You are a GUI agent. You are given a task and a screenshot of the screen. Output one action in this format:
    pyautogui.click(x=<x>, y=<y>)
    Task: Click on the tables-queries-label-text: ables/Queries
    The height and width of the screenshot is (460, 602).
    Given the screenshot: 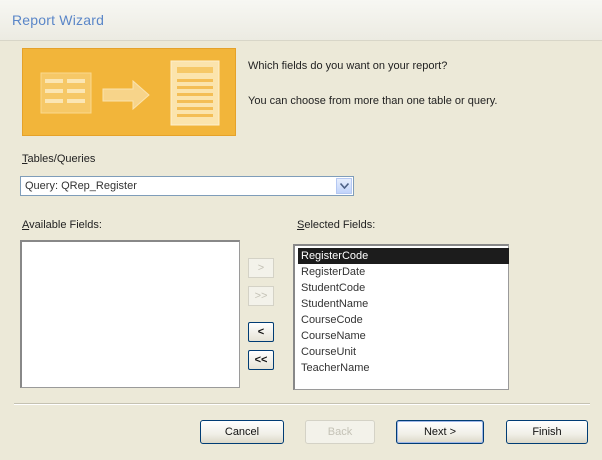 What is the action you would take?
    pyautogui.click(x=61, y=159)
    